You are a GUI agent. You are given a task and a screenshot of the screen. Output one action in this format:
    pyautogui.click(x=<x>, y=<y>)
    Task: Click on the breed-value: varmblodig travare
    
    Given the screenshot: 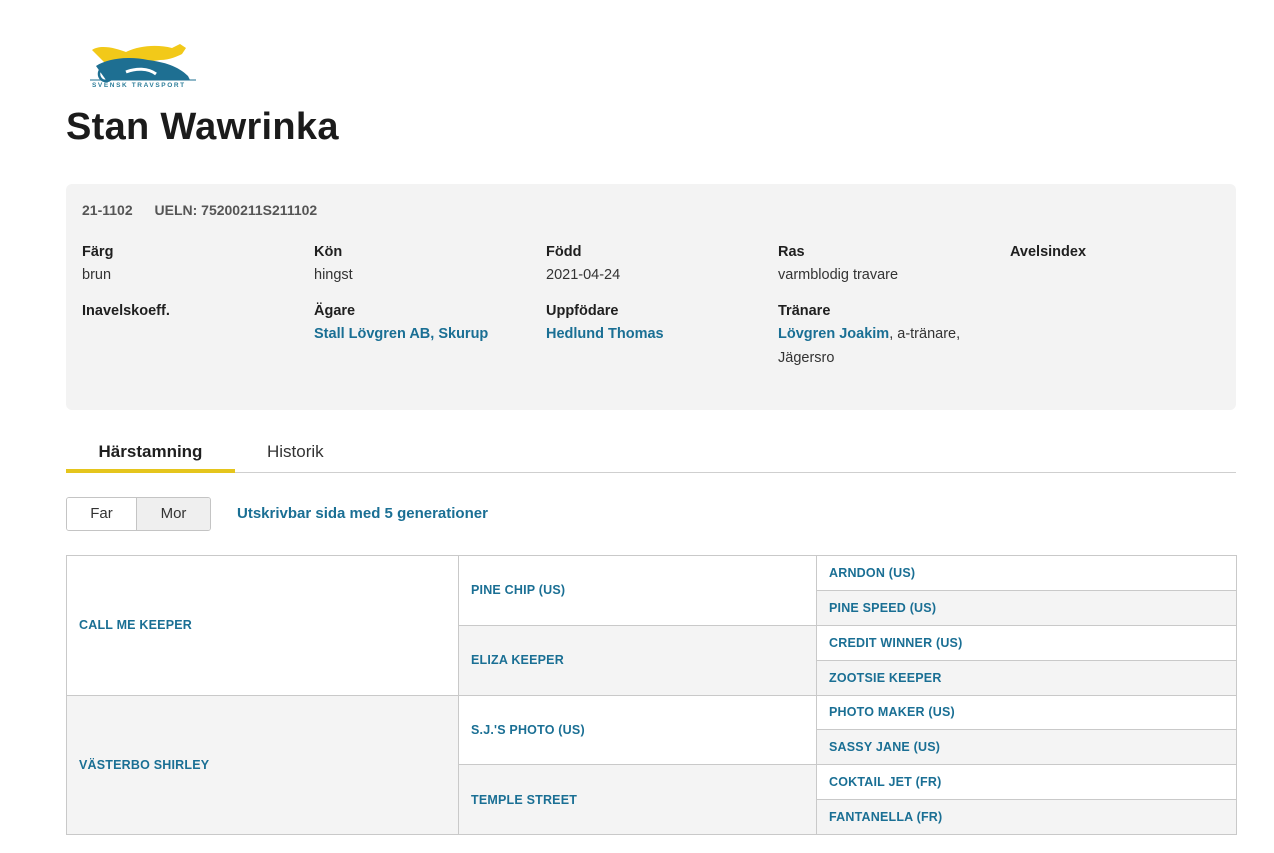 What is the action you would take?
    pyautogui.click(x=838, y=275)
    